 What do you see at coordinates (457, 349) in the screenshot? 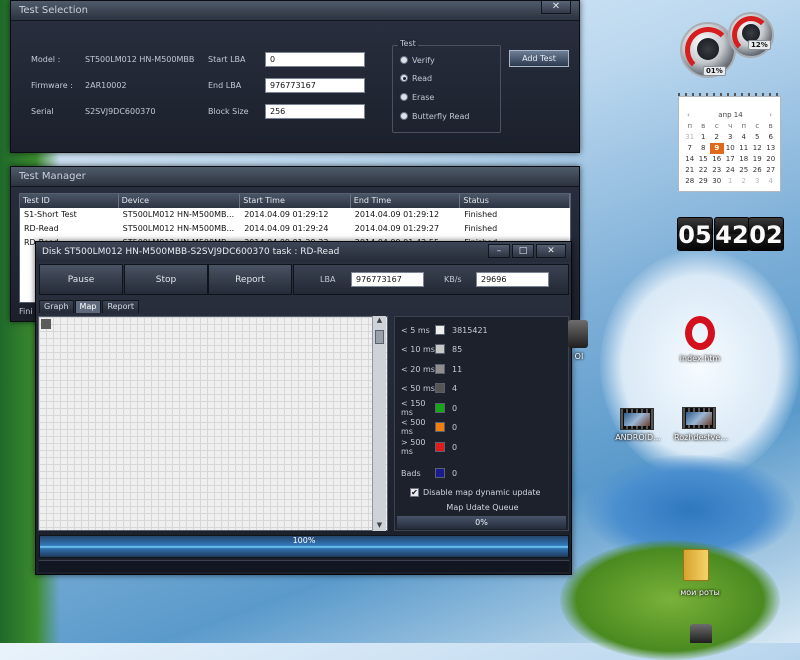
I see `legend-count: 85` at bounding box center [457, 349].